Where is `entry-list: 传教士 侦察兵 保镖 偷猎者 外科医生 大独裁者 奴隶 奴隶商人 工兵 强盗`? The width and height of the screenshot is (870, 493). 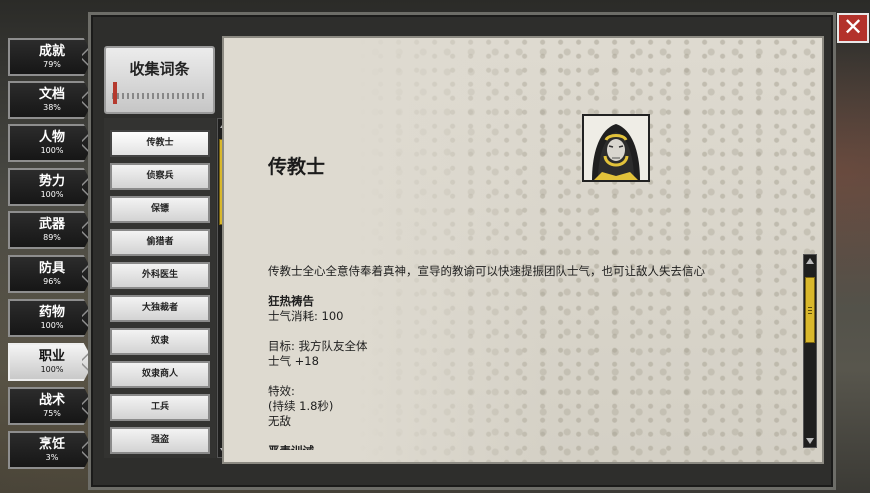 entry-list: 传教士 侦察兵 保镖 偷猎者 外科医生 大独裁者 奴隶 奴隶商人 工兵 强盗 is located at coordinates (160, 288).